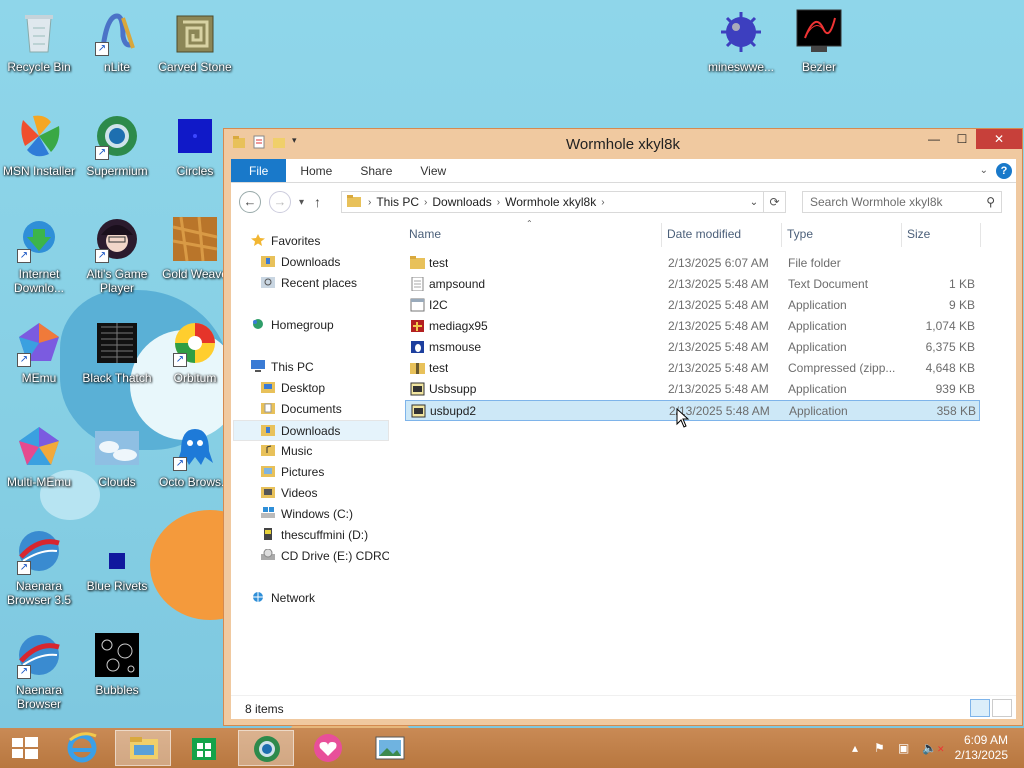 The image size is (1024, 768). What do you see at coordinates (307, 514) in the screenshot?
I see `nav-drive-c: Windows (C:)` at bounding box center [307, 514].